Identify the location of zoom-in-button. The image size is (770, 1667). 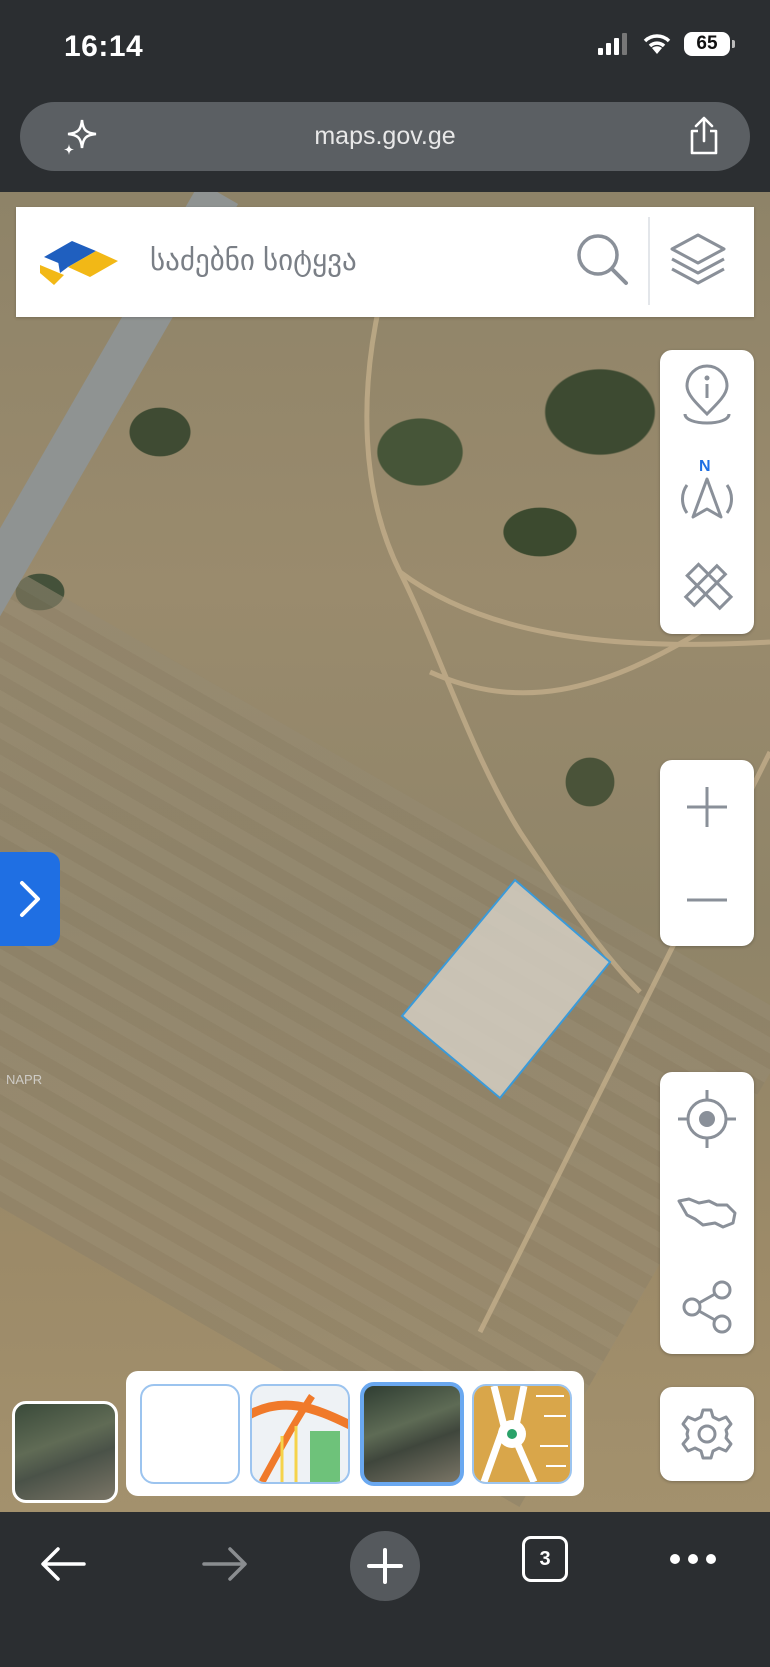
(707, 807).